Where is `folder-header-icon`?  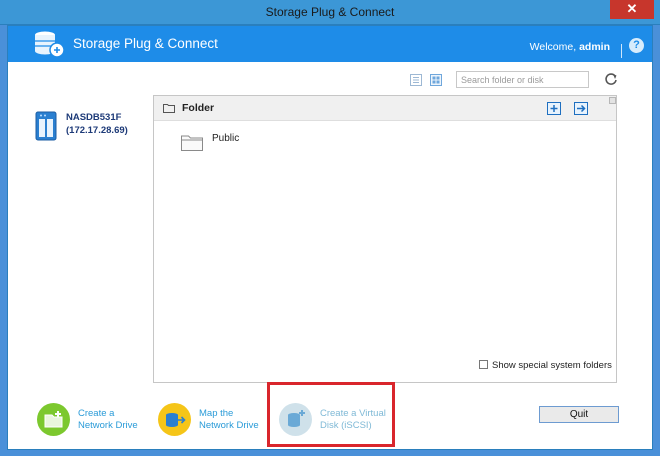
folder-header-icon is located at coordinates (169, 108).